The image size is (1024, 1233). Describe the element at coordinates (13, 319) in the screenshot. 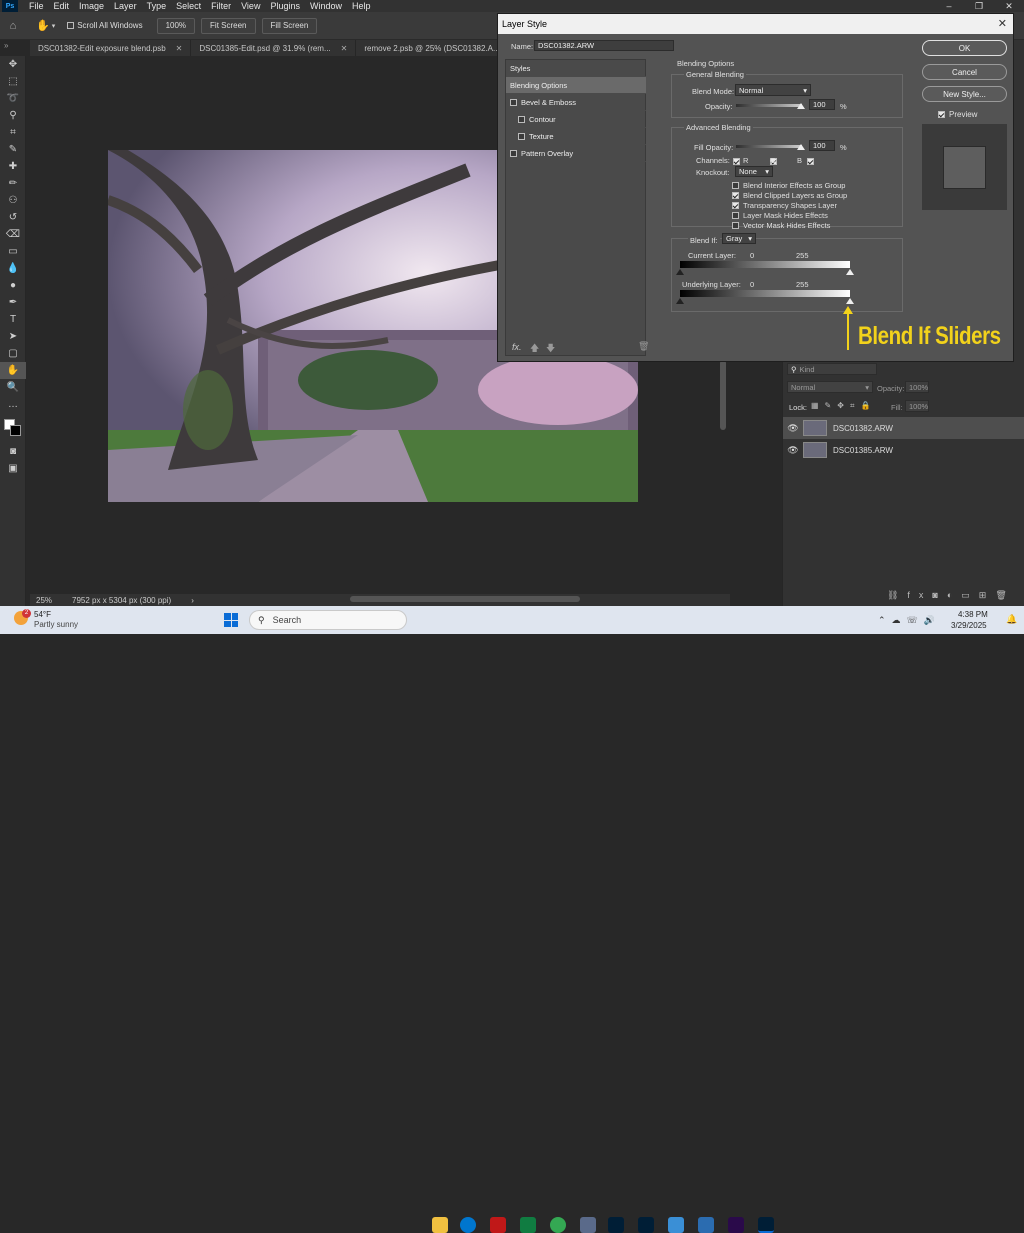

I see `type-tool-icon: T` at that location.